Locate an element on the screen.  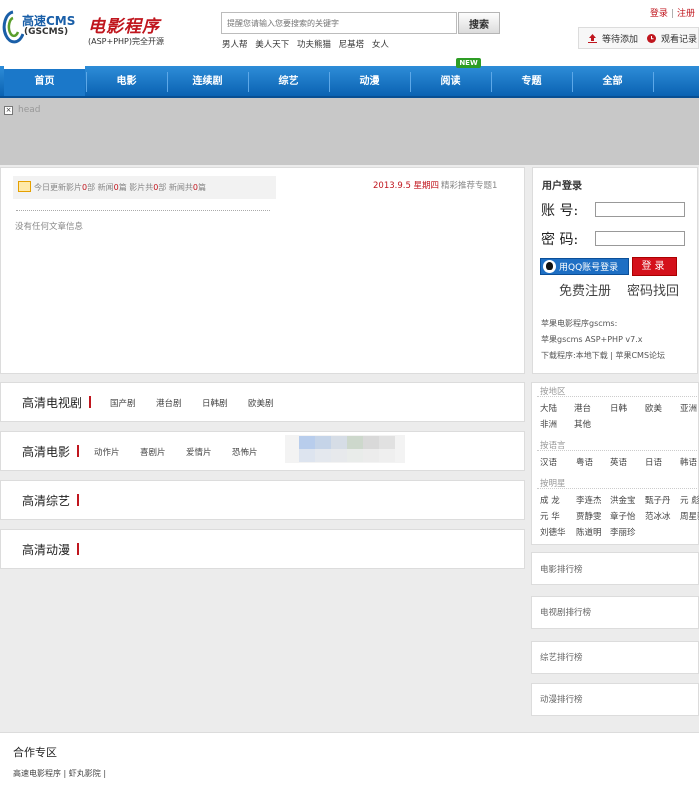
password-label: 密 码: is located at coordinates (560, 240).